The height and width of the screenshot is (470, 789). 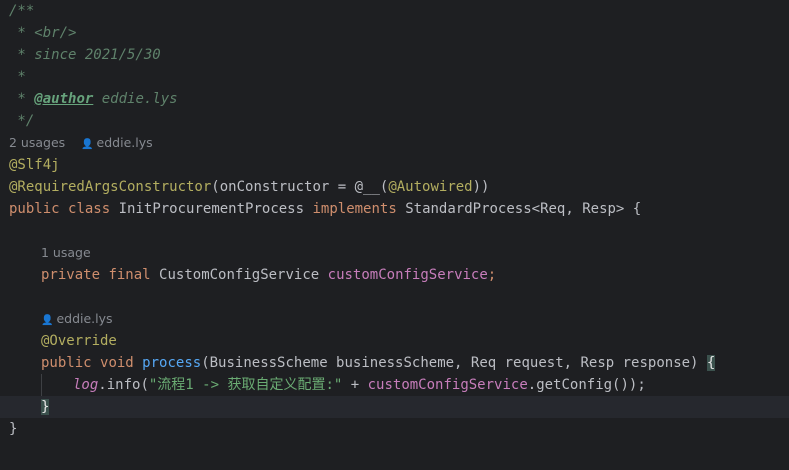 I want to click on comment-close: */, so click(x=22, y=121).